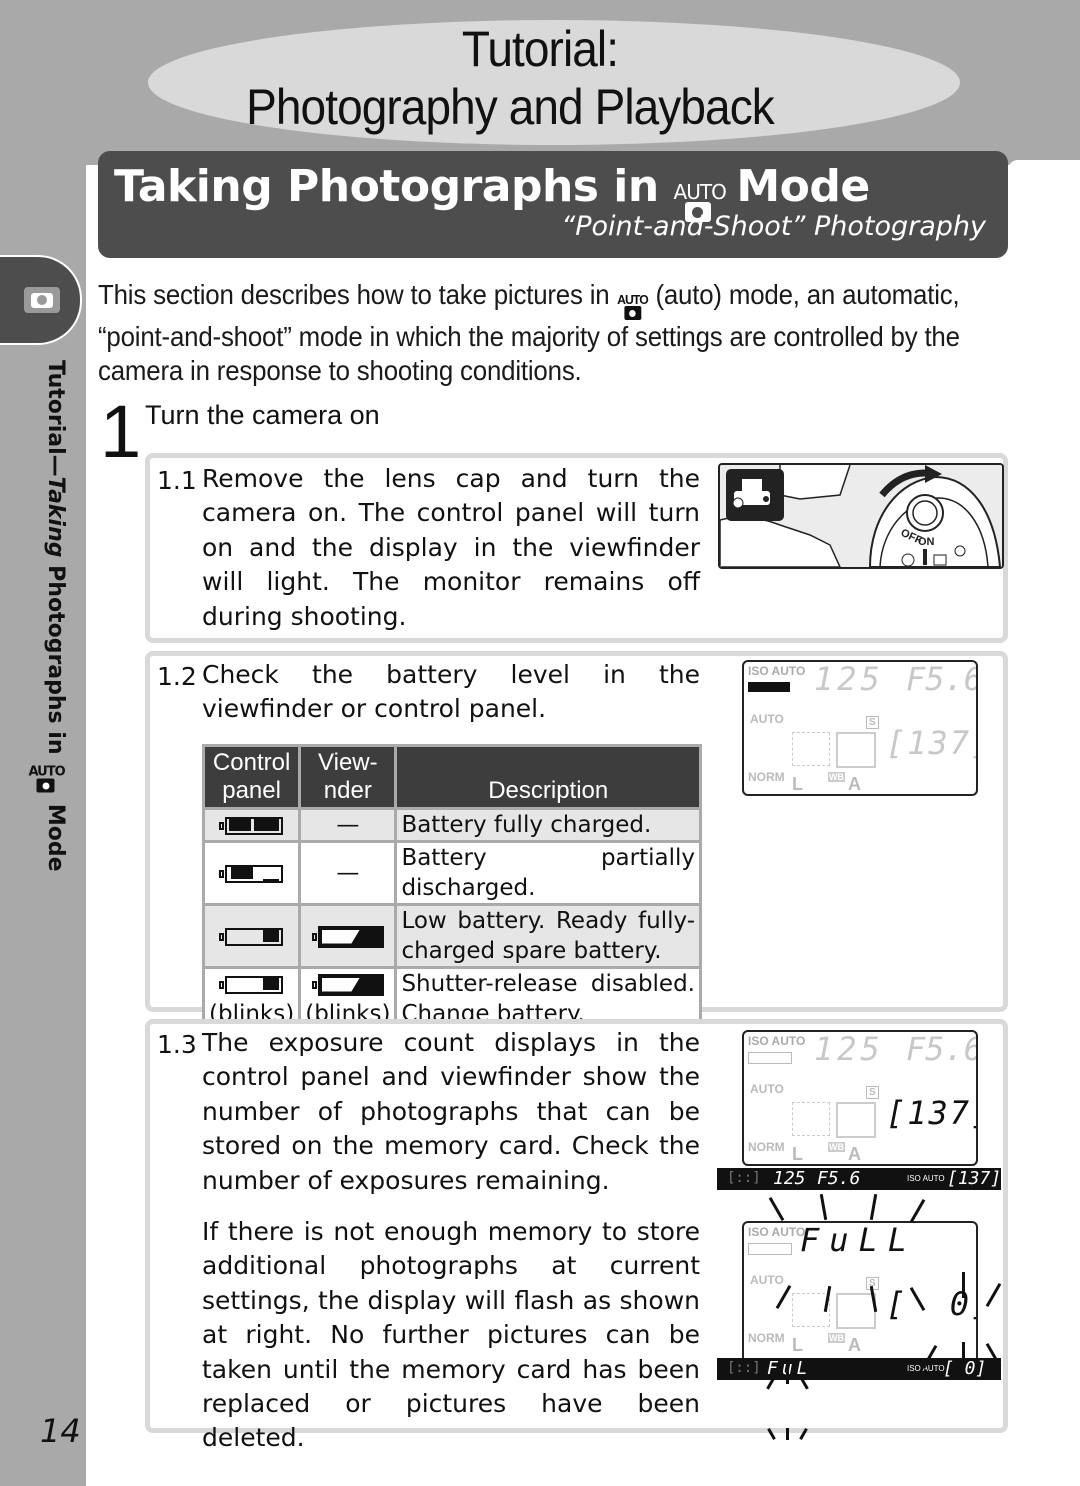 The height and width of the screenshot is (1486, 1080). What do you see at coordinates (540, 49) in the screenshot?
I see `chapter-title-line1: Tutorial:` at bounding box center [540, 49].